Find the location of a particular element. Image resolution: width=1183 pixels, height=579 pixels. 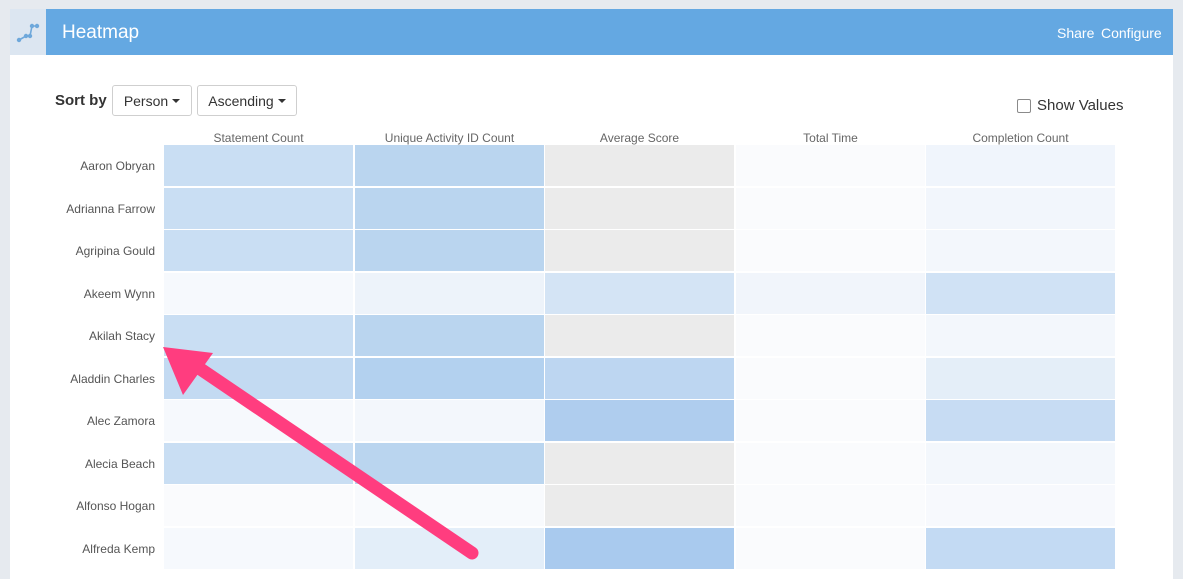

row-label: Akilah Stacy is located at coordinates (121, 336).